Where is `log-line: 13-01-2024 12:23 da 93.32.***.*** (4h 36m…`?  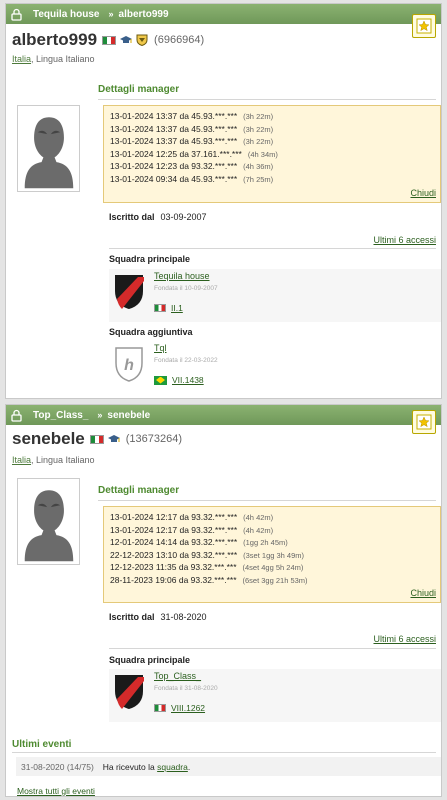 log-line: 13-01-2024 12:23 da 93.32.***.*** (4h 36m… is located at coordinates (192, 166).